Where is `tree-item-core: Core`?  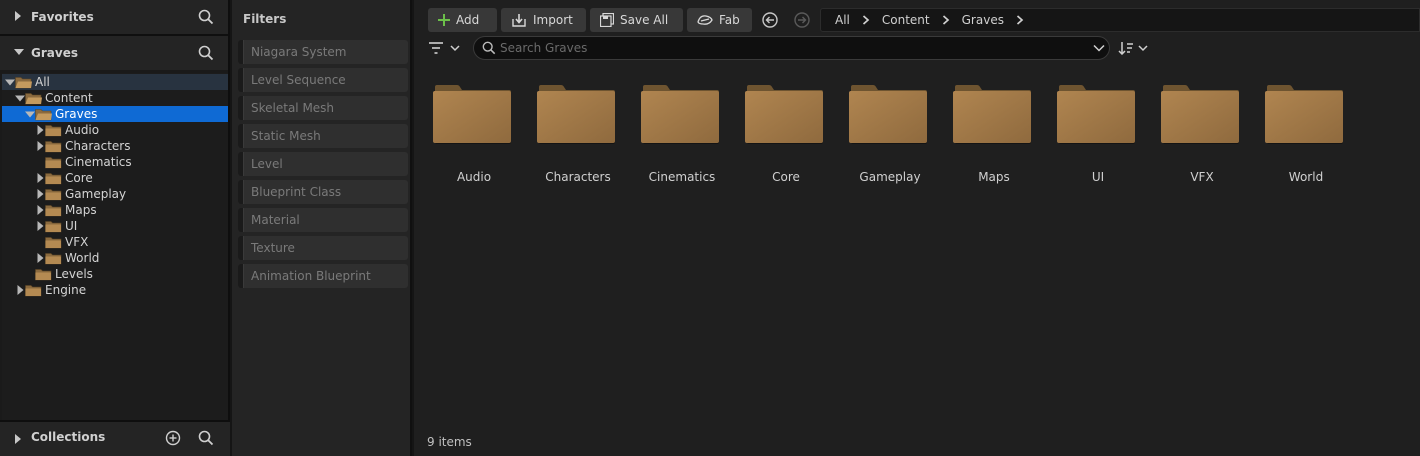
tree-item-core: Core is located at coordinates (115, 178).